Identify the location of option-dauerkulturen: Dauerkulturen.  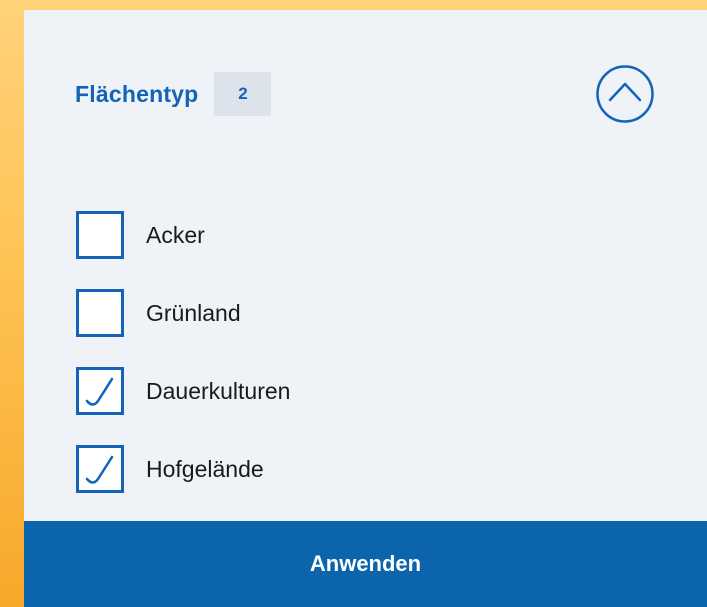
(183, 391).